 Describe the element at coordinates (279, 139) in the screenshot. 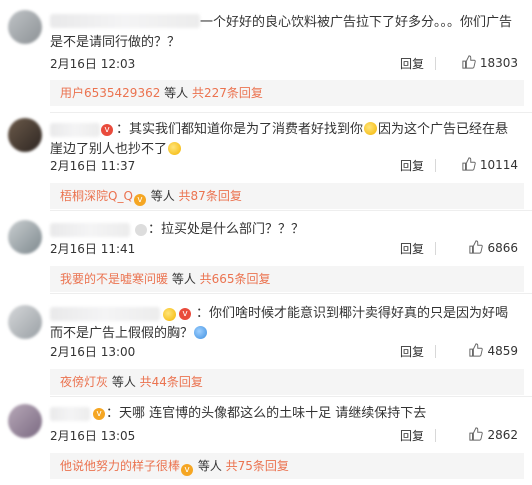

I see `comment-text: ：其实我们都知道你是为了消费者好找到你 因为这个广告已经在悬崖边了别人也抄不了` at that location.